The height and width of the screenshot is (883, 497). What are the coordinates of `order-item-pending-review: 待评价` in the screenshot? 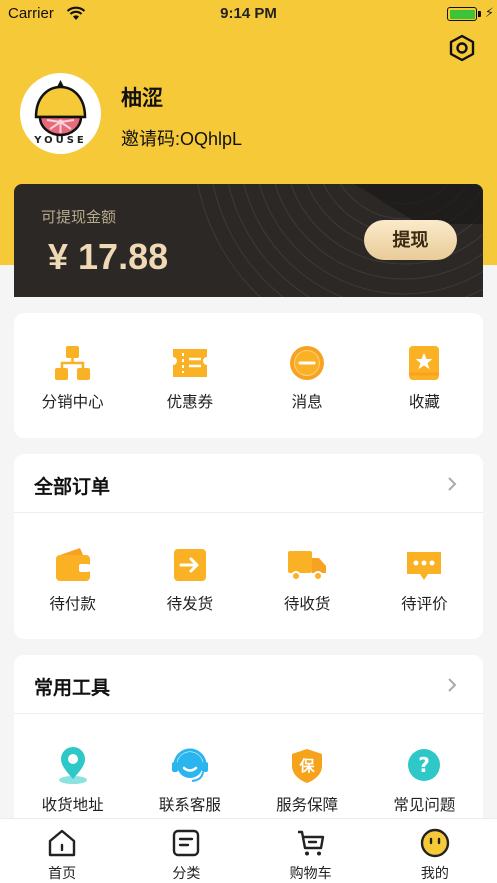 It's located at (424, 590).